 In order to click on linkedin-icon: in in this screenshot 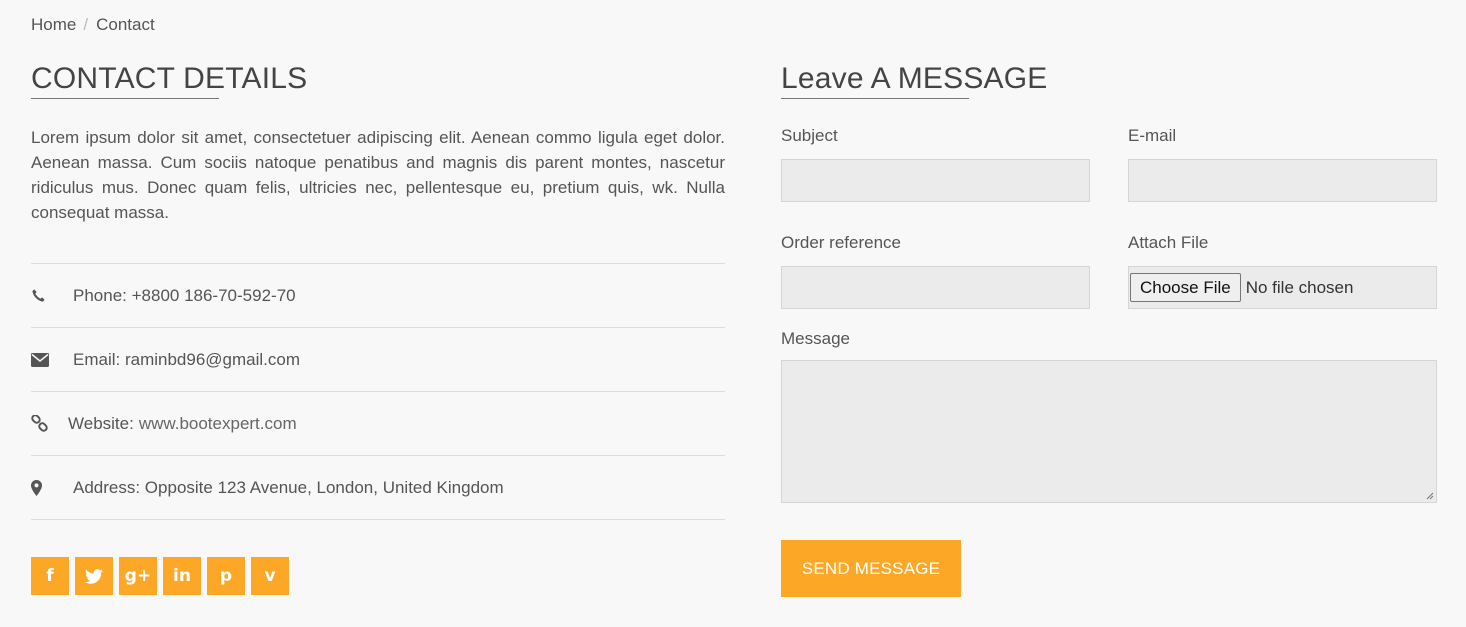, I will do `click(182, 576)`.